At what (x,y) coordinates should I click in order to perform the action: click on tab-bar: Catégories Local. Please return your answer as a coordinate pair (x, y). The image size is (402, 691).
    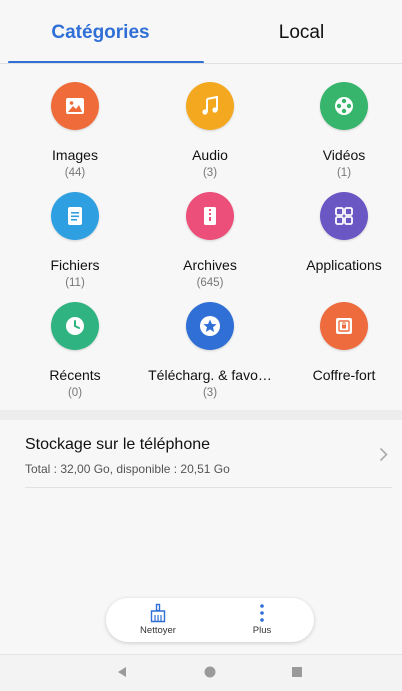
    Looking at the image, I should click on (201, 32).